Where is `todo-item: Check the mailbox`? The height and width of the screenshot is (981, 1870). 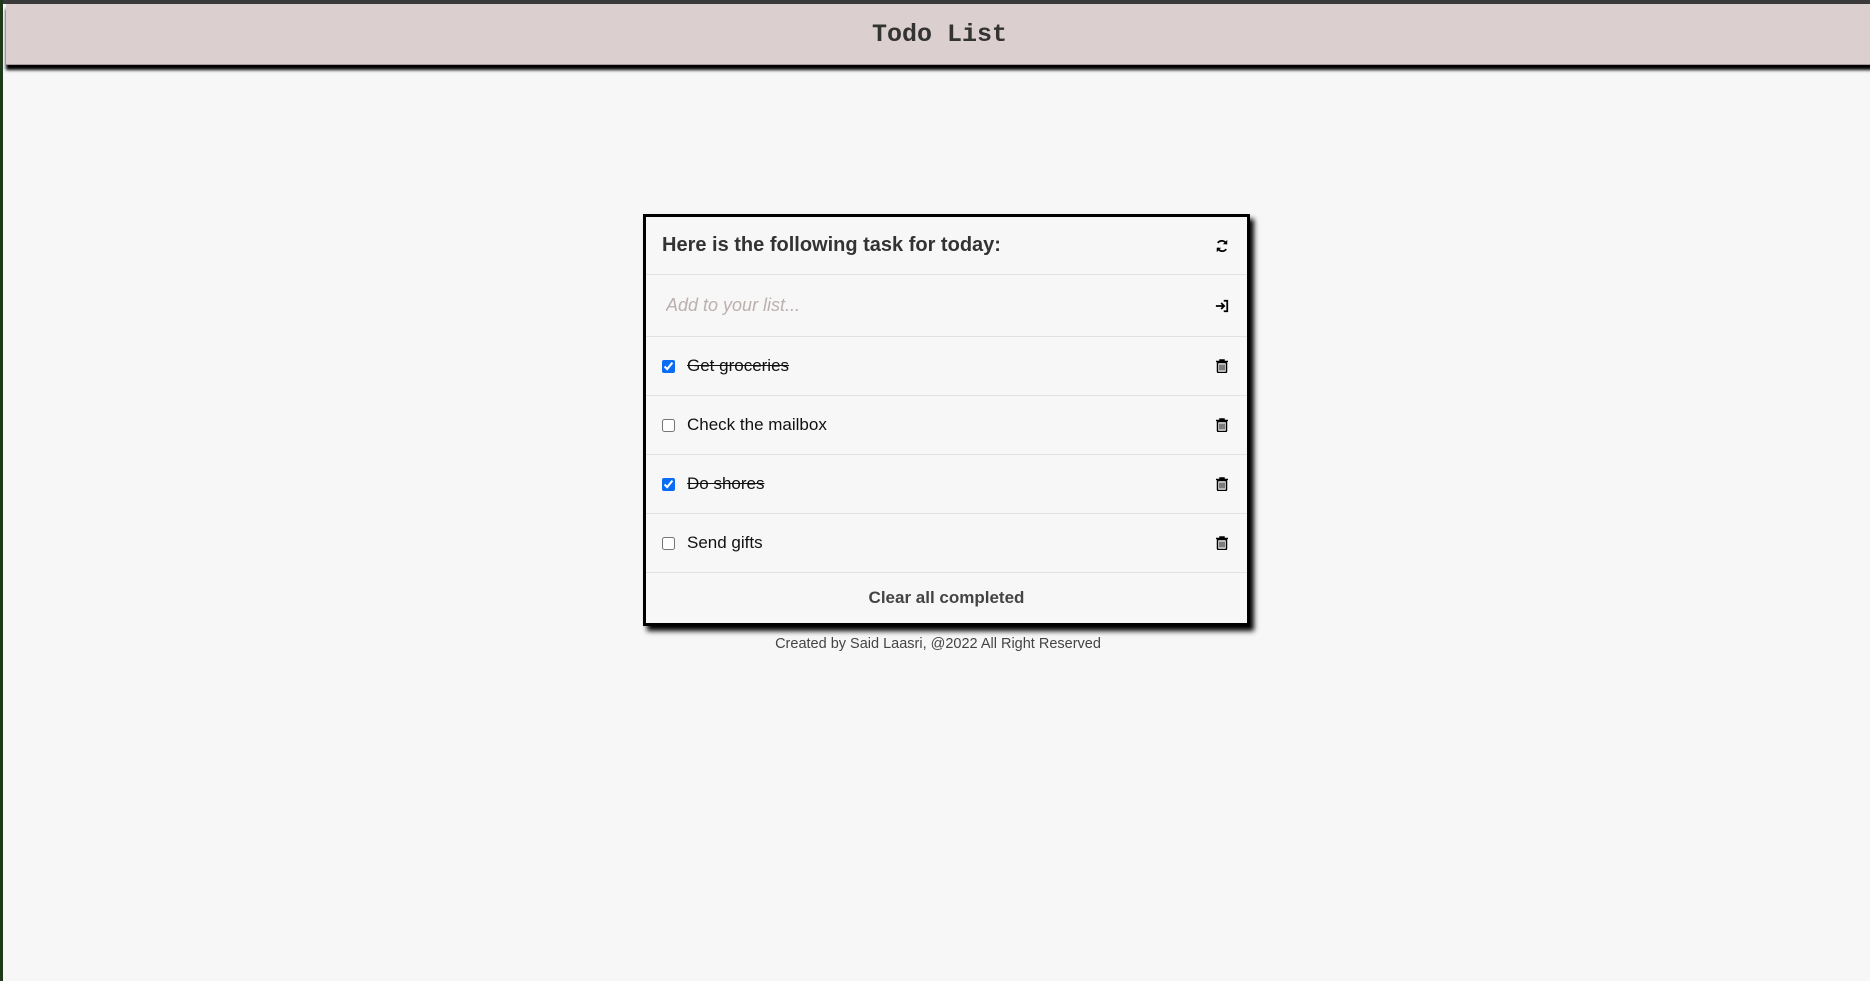
todo-item: Check the mailbox is located at coordinates (946, 425).